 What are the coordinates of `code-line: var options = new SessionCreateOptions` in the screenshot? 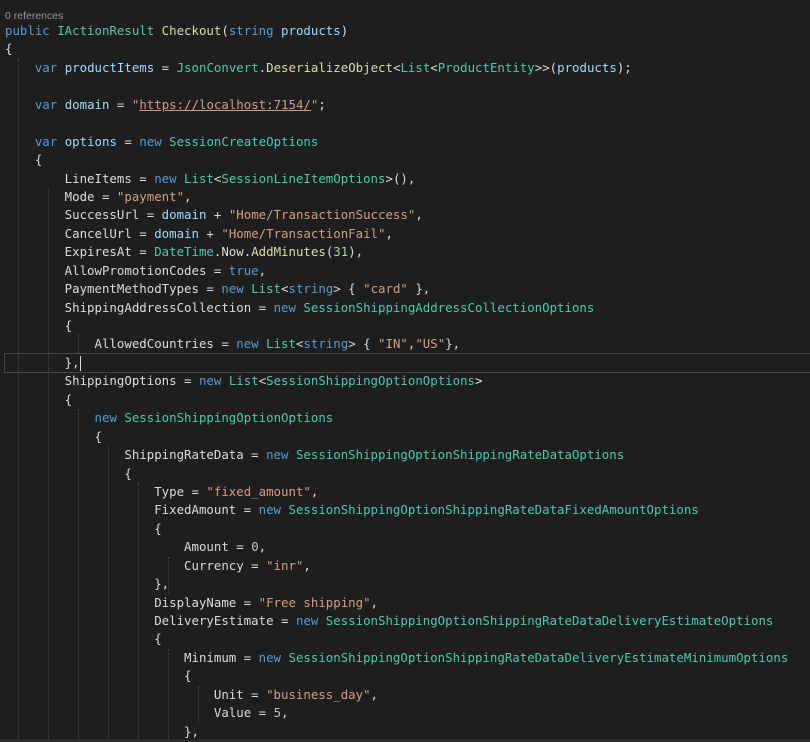 It's located at (407, 142).